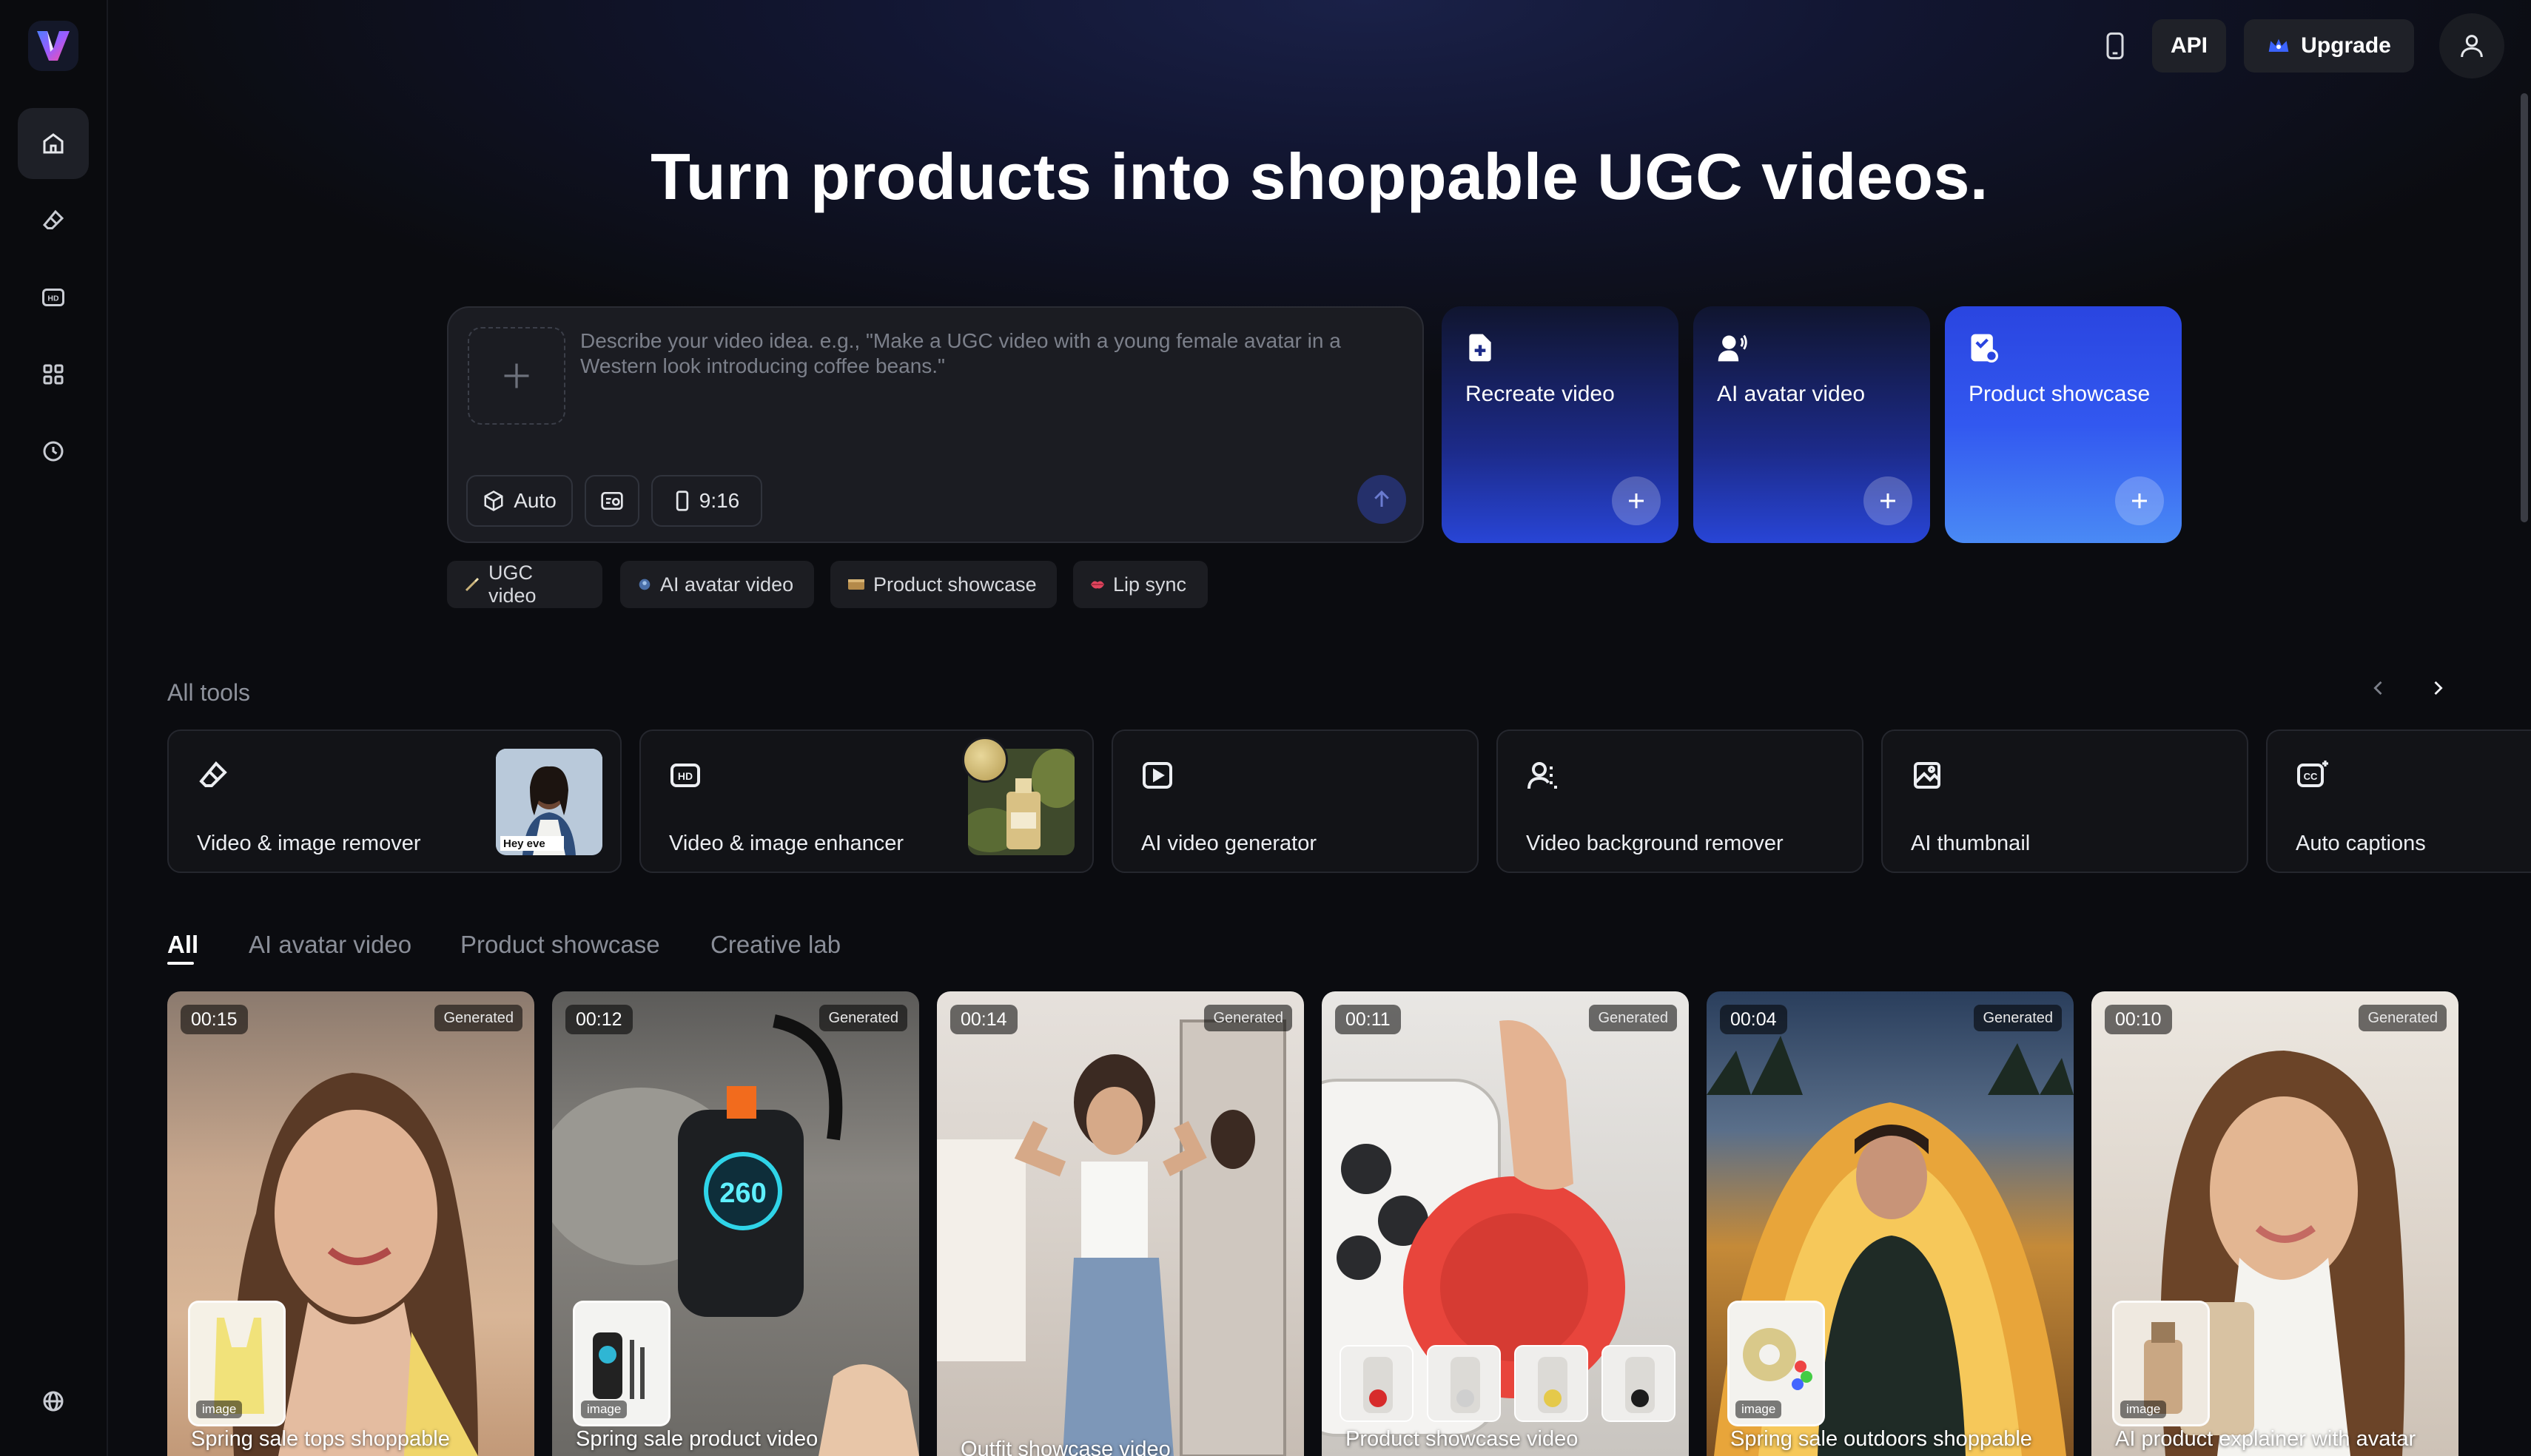 The height and width of the screenshot is (1456, 2531). Describe the element at coordinates (214, 1020) in the screenshot. I see `duration-badge: 00:15` at that location.